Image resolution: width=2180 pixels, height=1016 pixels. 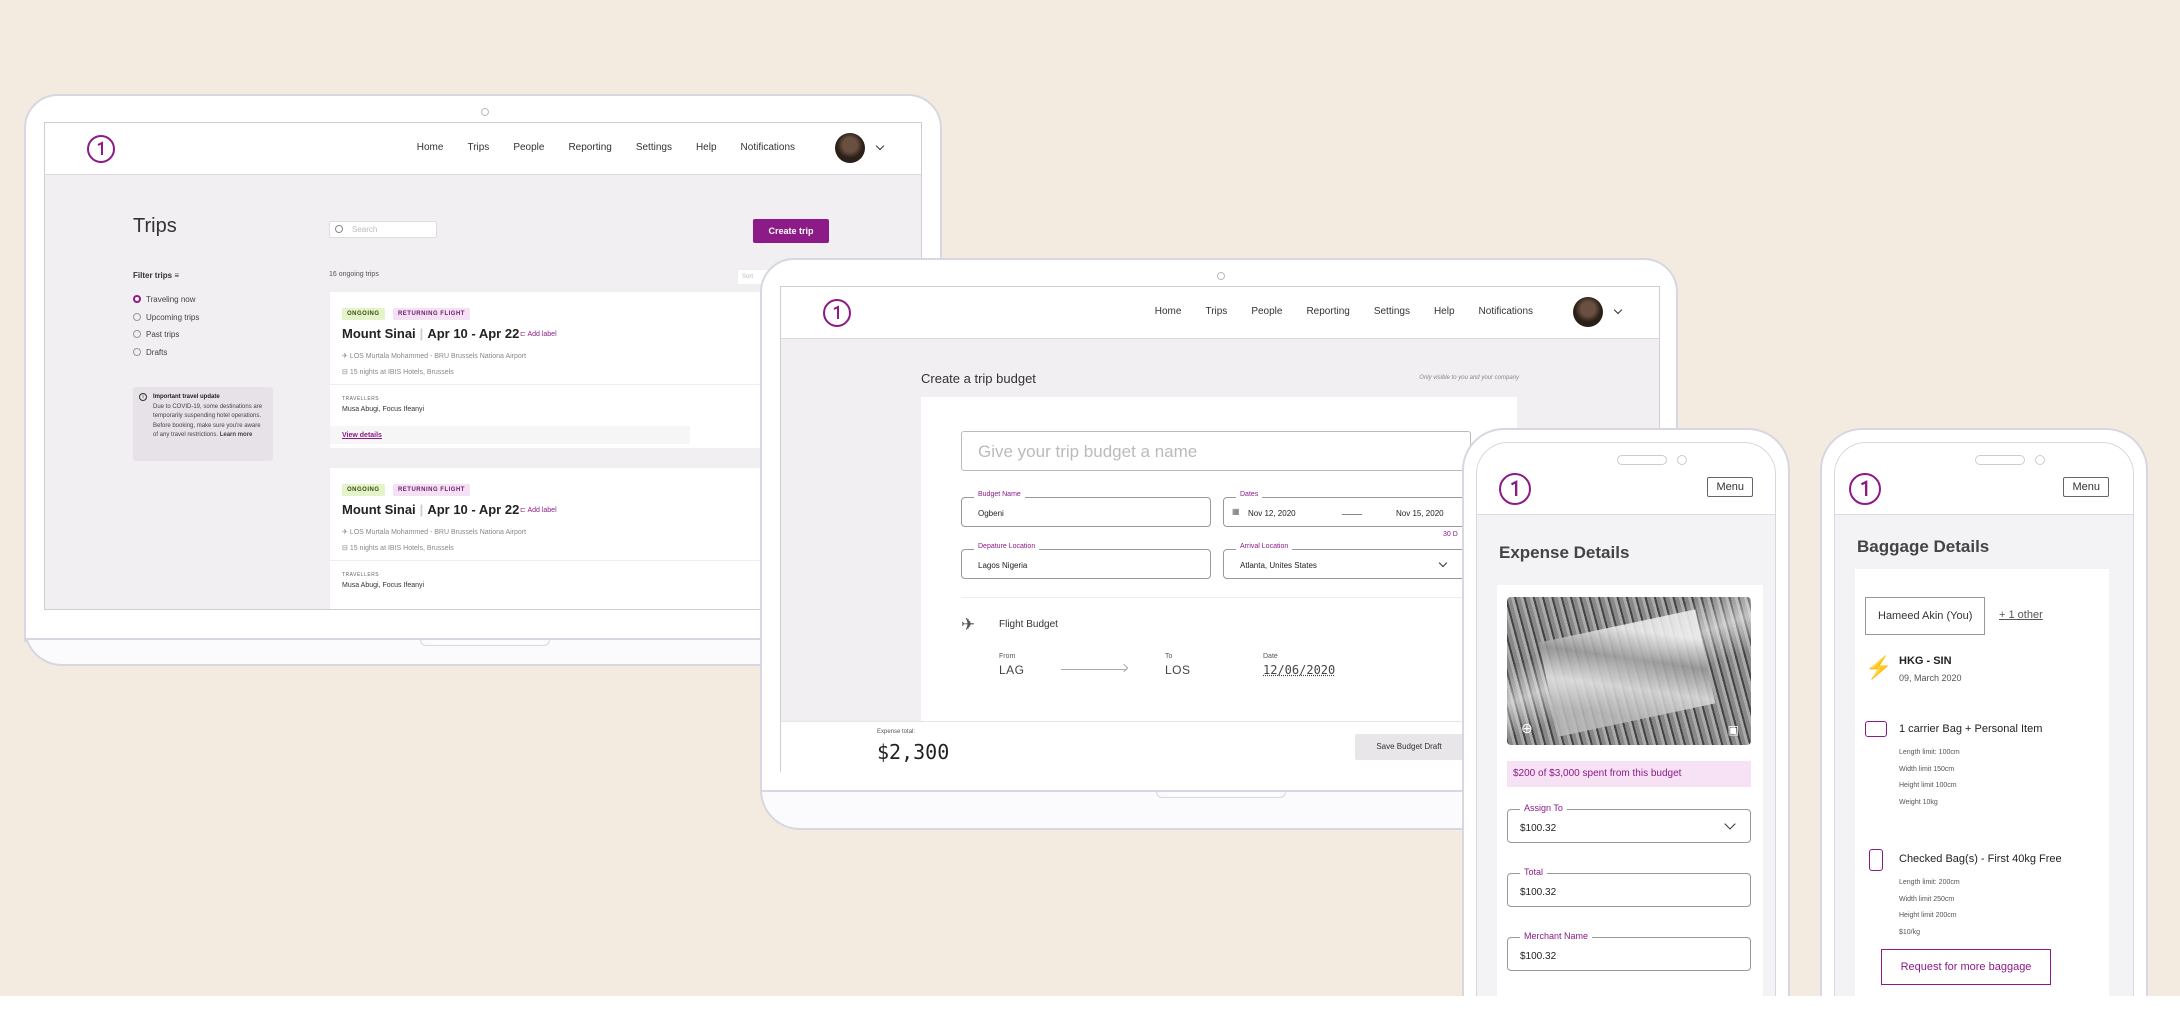 I want to click on trip-name: Mount Sinai, so click(x=379, y=509).